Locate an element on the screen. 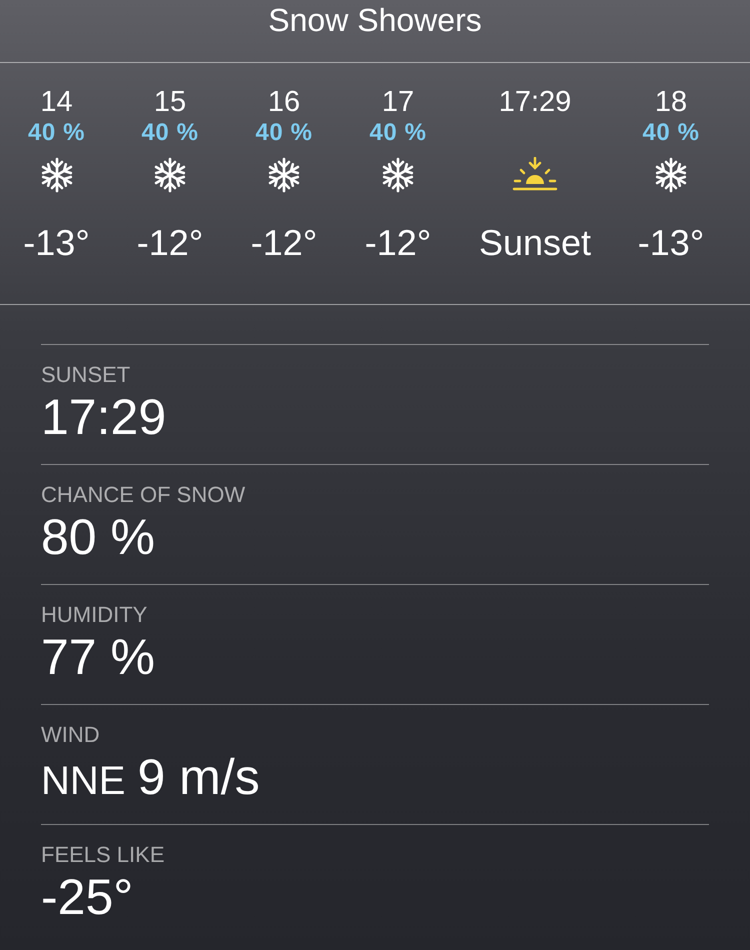 This screenshot has height=950, width=750. hour-label: 18 is located at coordinates (671, 102).